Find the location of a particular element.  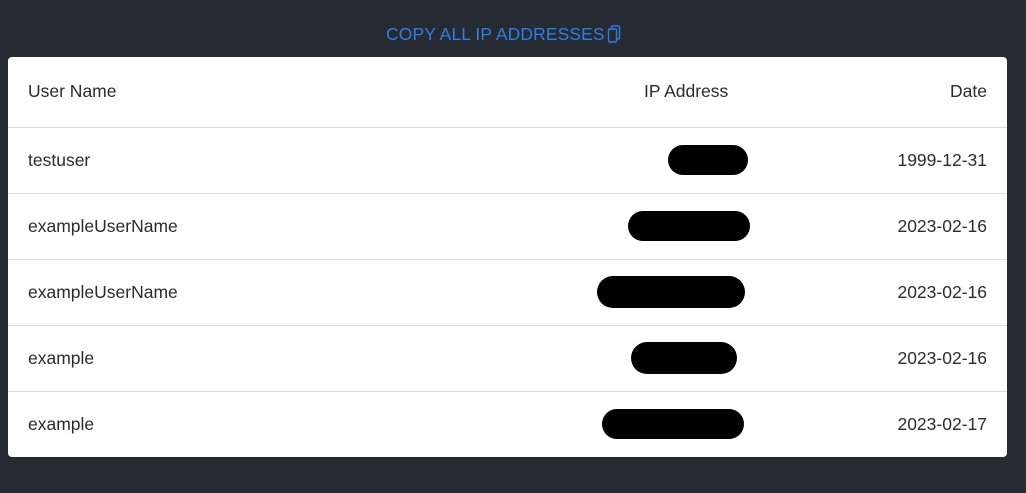

column-header-user-name: User Name is located at coordinates (72, 91).